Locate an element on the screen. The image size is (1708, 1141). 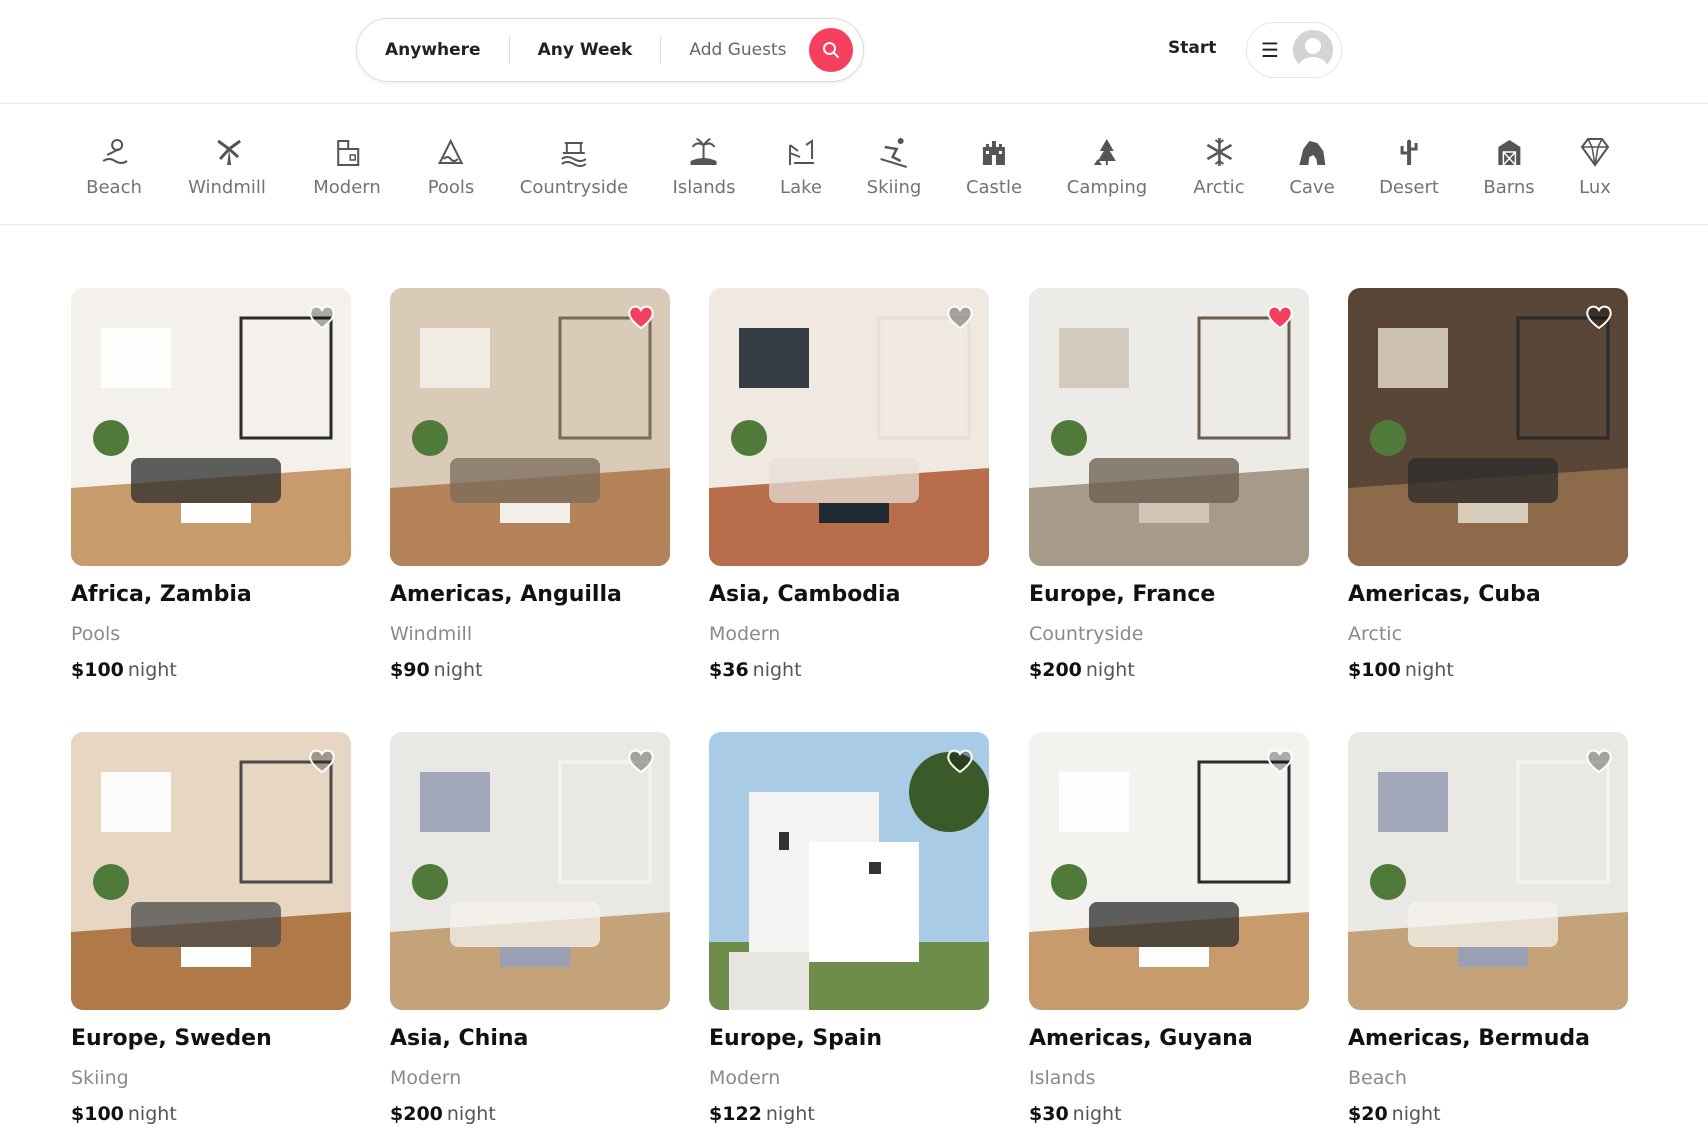
skiing-icon is located at coordinates (894, 153).